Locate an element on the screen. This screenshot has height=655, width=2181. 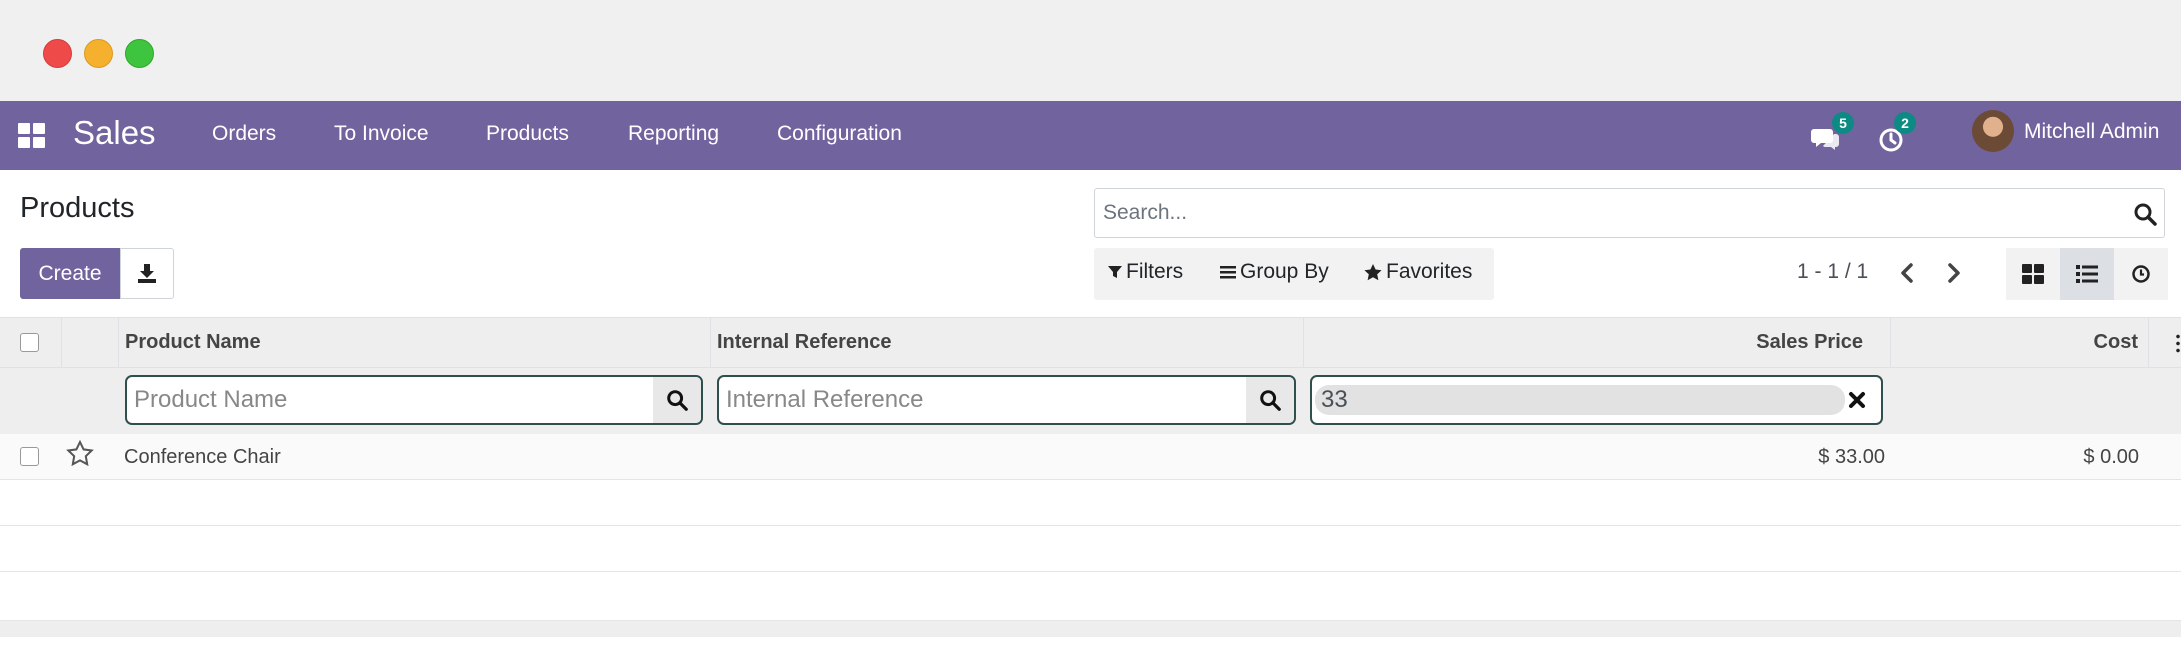
kanban-icon is located at coordinates (2033, 274).